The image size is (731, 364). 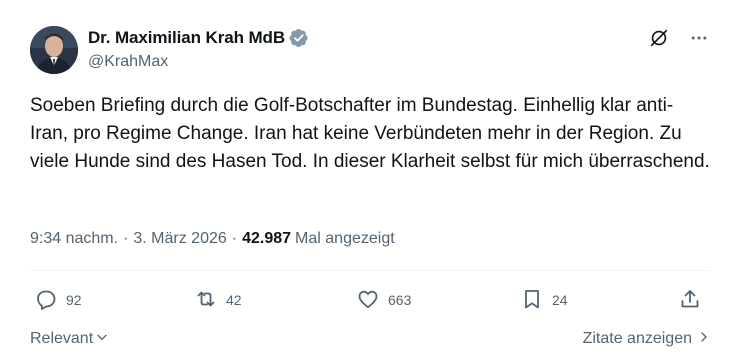 I want to click on reply-button: 92, so click(x=58, y=300).